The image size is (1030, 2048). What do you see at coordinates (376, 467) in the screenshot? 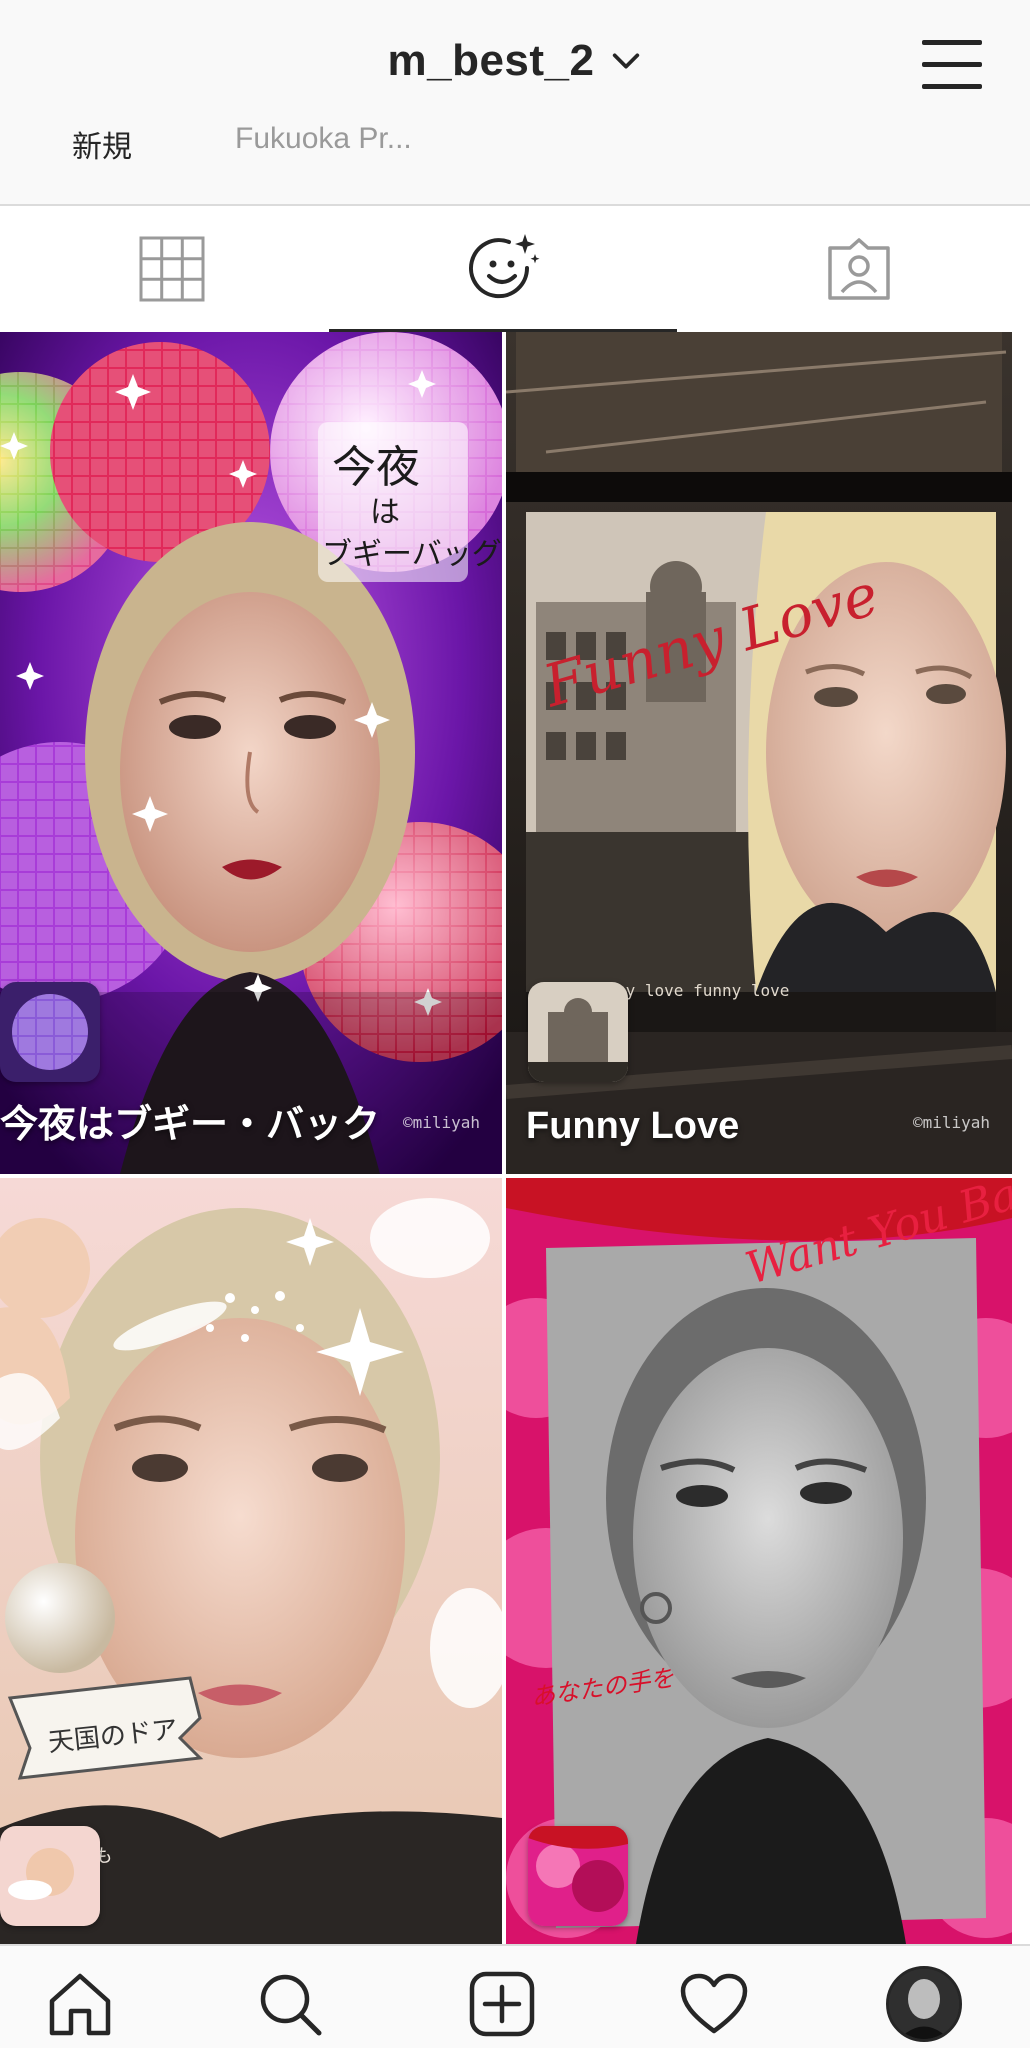
I see `svg-text: 今夜` at bounding box center [376, 467].